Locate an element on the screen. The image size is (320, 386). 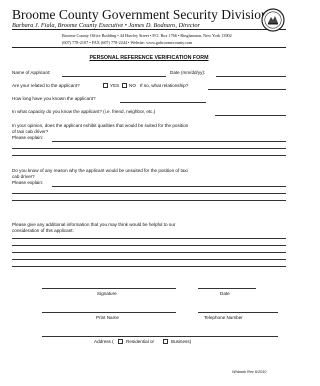
form-revision: Whbank Rev 6/2010 is located at coordinates (249, 372).